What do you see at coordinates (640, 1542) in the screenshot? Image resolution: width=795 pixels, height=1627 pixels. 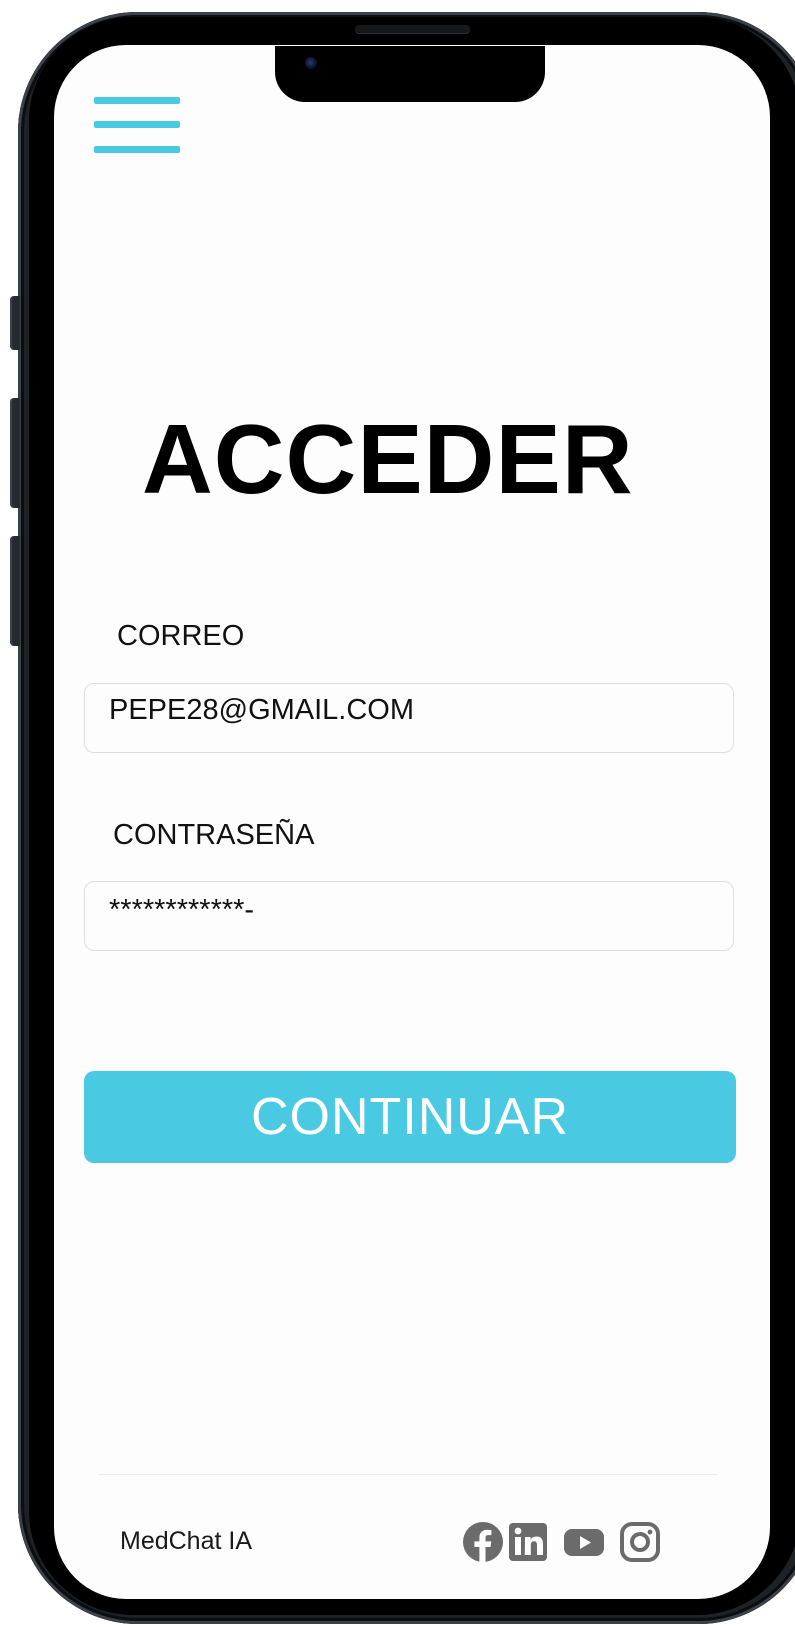 I see `instagram-icon` at bounding box center [640, 1542].